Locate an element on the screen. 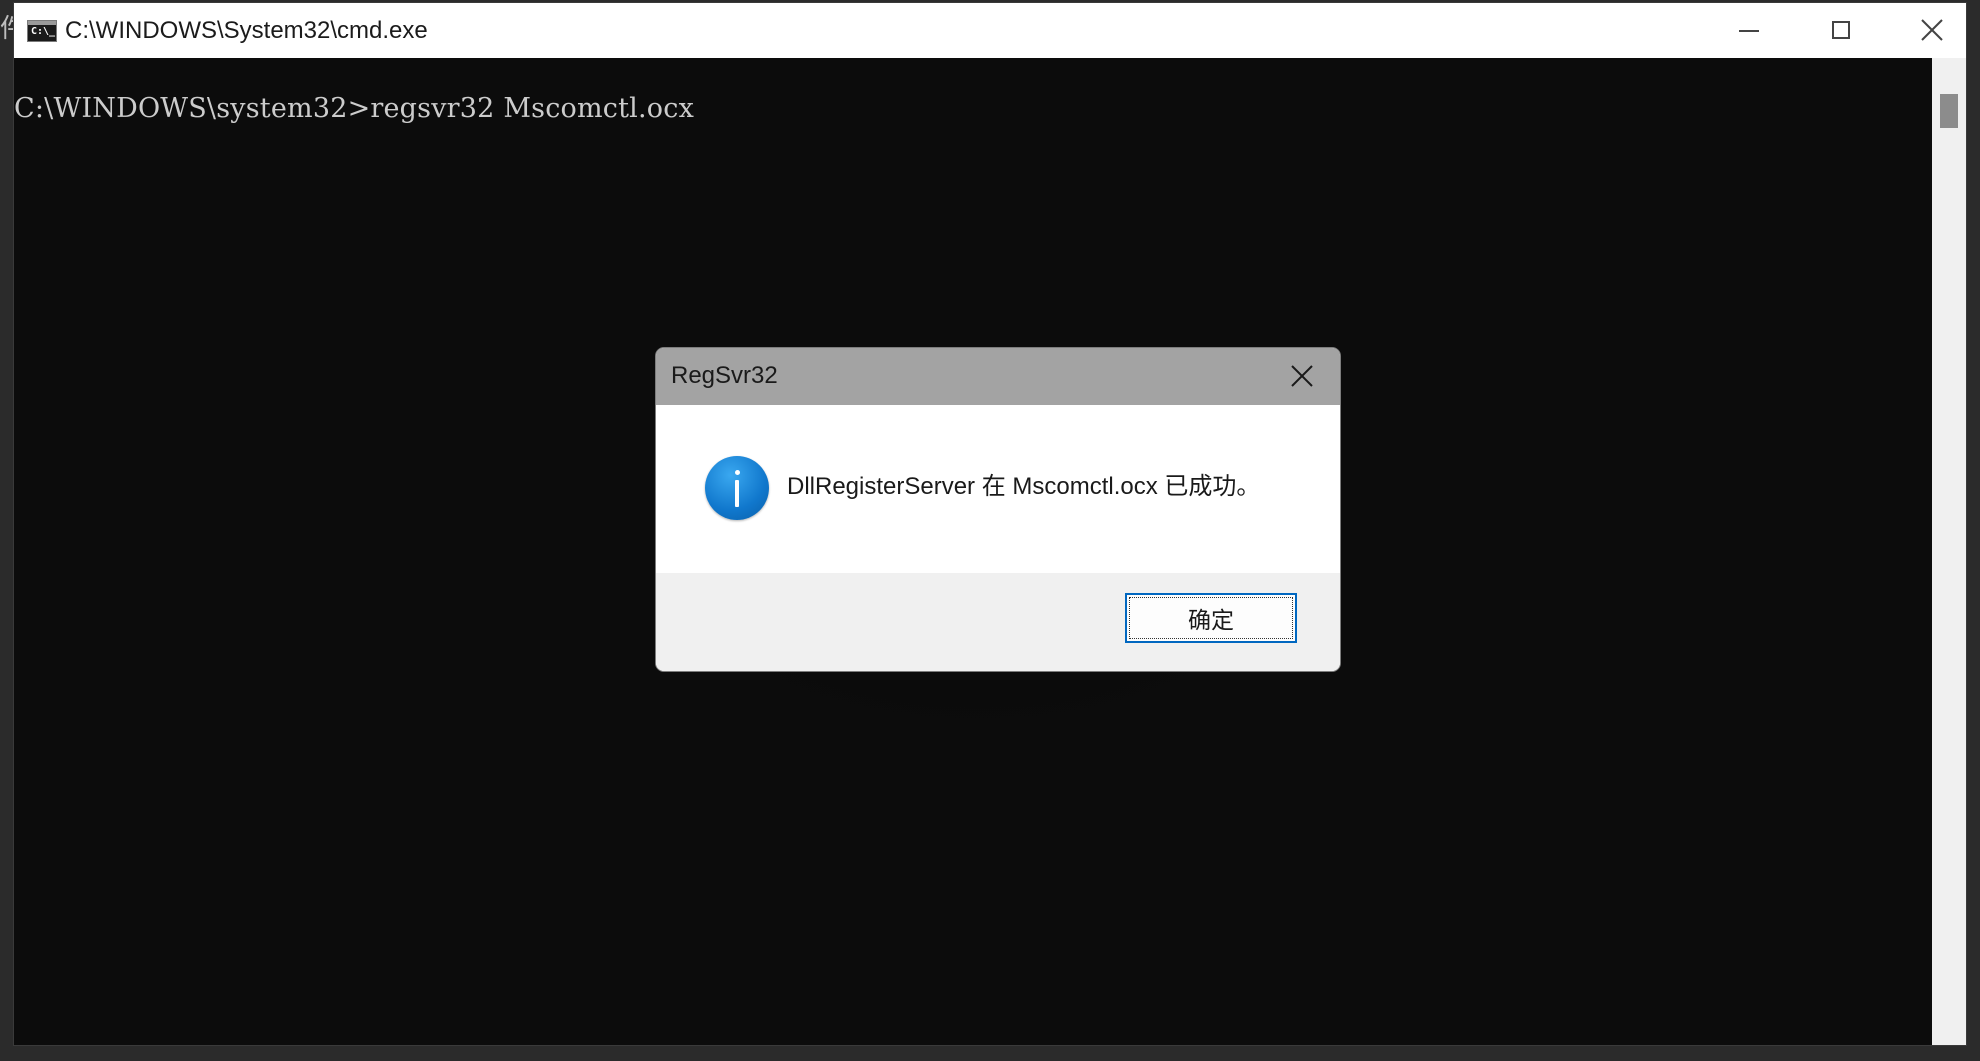  scrollbar-thumb is located at coordinates (1949, 111).